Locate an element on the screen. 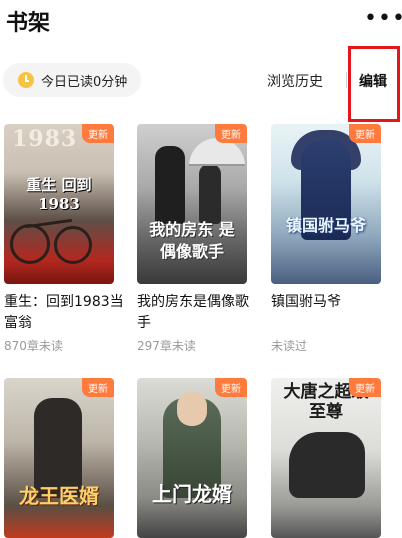 The width and height of the screenshot is (402, 538). toolbar-divider is located at coordinates (346, 80).